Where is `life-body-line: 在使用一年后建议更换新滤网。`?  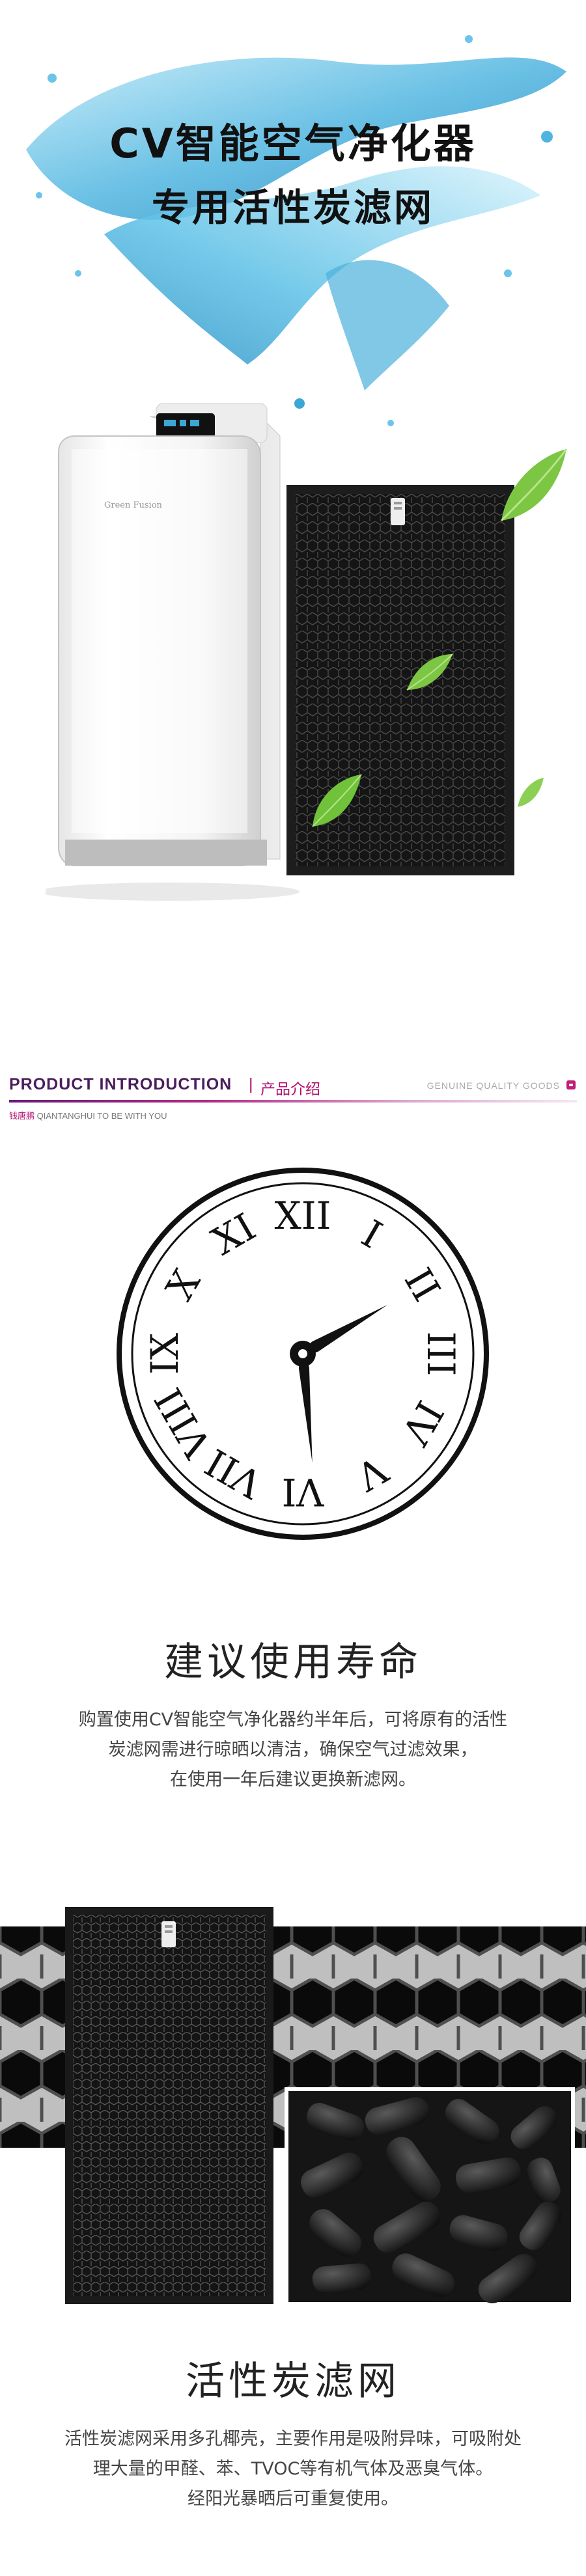 life-body-line: 在使用一年后建议更换新滤网。 is located at coordinates (293, 1780).